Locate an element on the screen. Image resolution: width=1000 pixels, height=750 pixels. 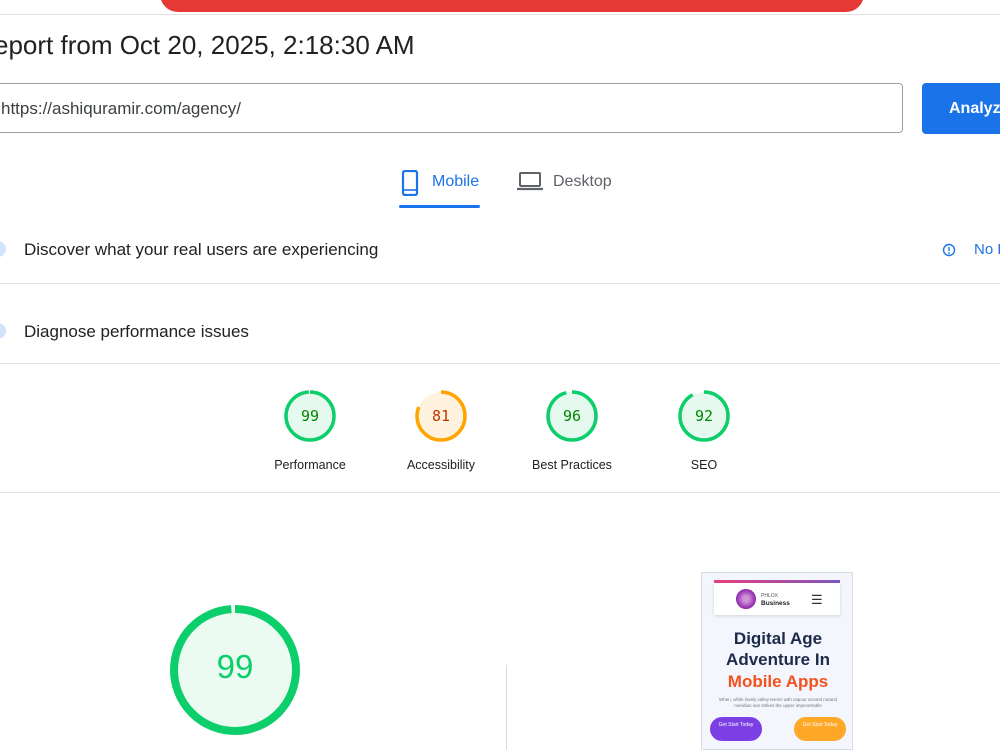
thumbnail-brand-bottom: Business is located at coordinates (775, 603).